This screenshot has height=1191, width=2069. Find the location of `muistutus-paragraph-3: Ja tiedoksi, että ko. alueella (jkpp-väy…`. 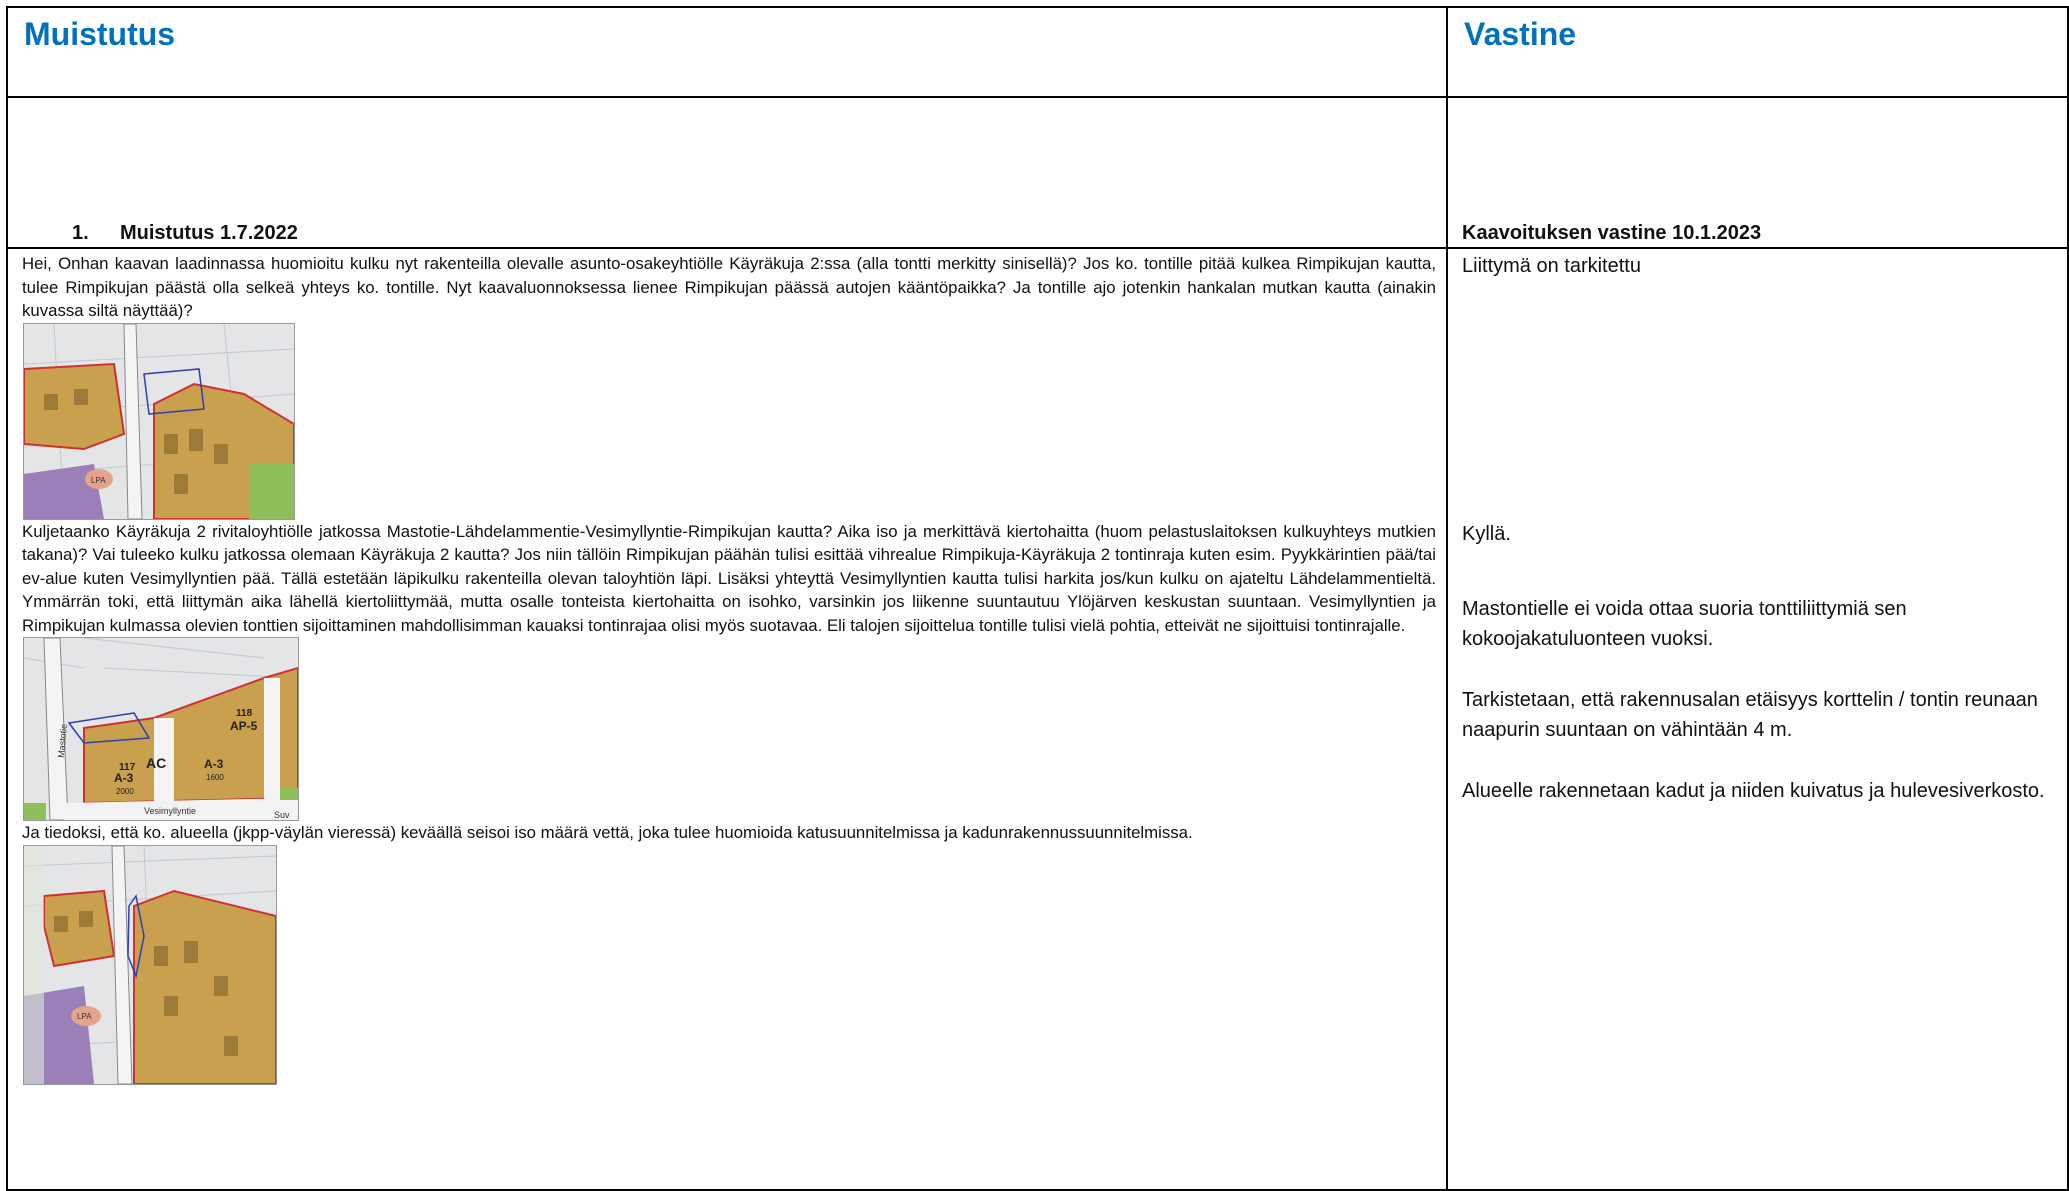

muistutus-paragraph-3: Ja tiedoksi, että ko. alueella (jkpp-väy… is located at coordinates (607, 832).